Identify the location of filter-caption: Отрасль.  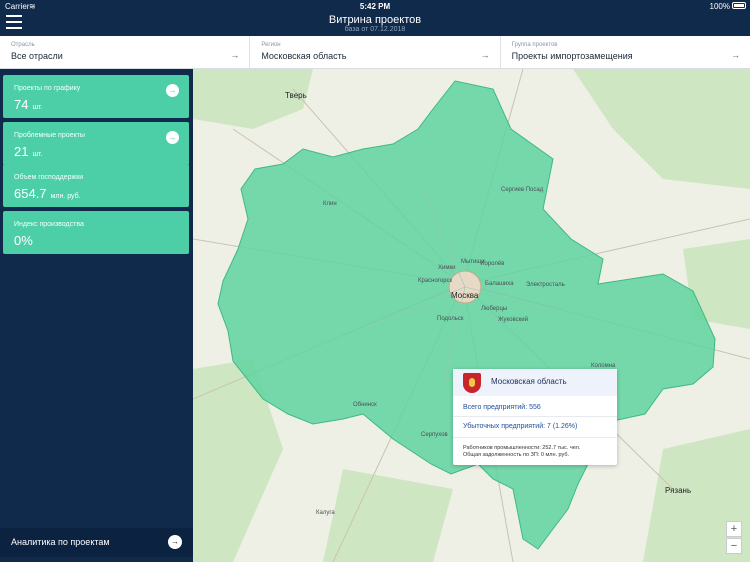
(23, 45).